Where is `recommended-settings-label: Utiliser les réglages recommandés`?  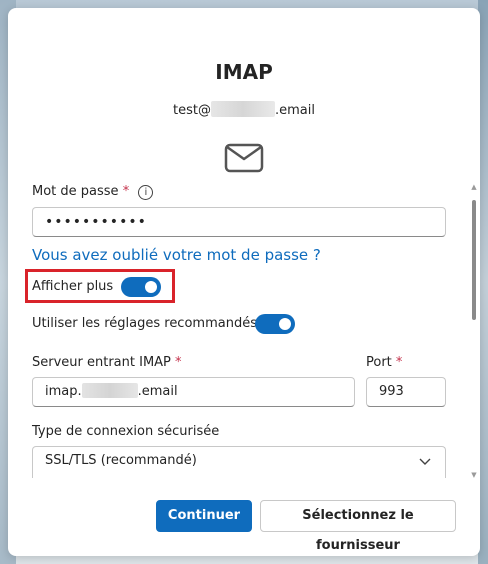 recommended-settings-label: Utiliser les réglages recommandés is located at coordinates (144, 323).